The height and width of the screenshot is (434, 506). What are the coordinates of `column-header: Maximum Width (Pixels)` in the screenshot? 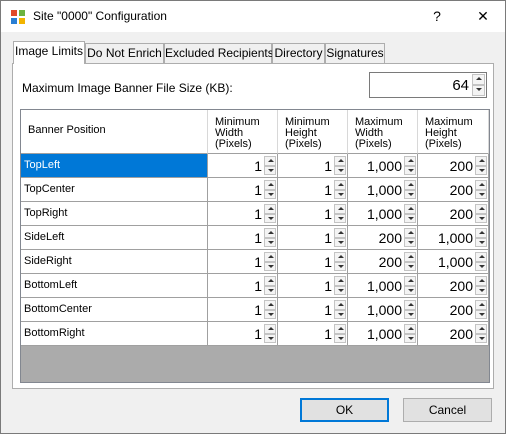 It's located at (383, 132).